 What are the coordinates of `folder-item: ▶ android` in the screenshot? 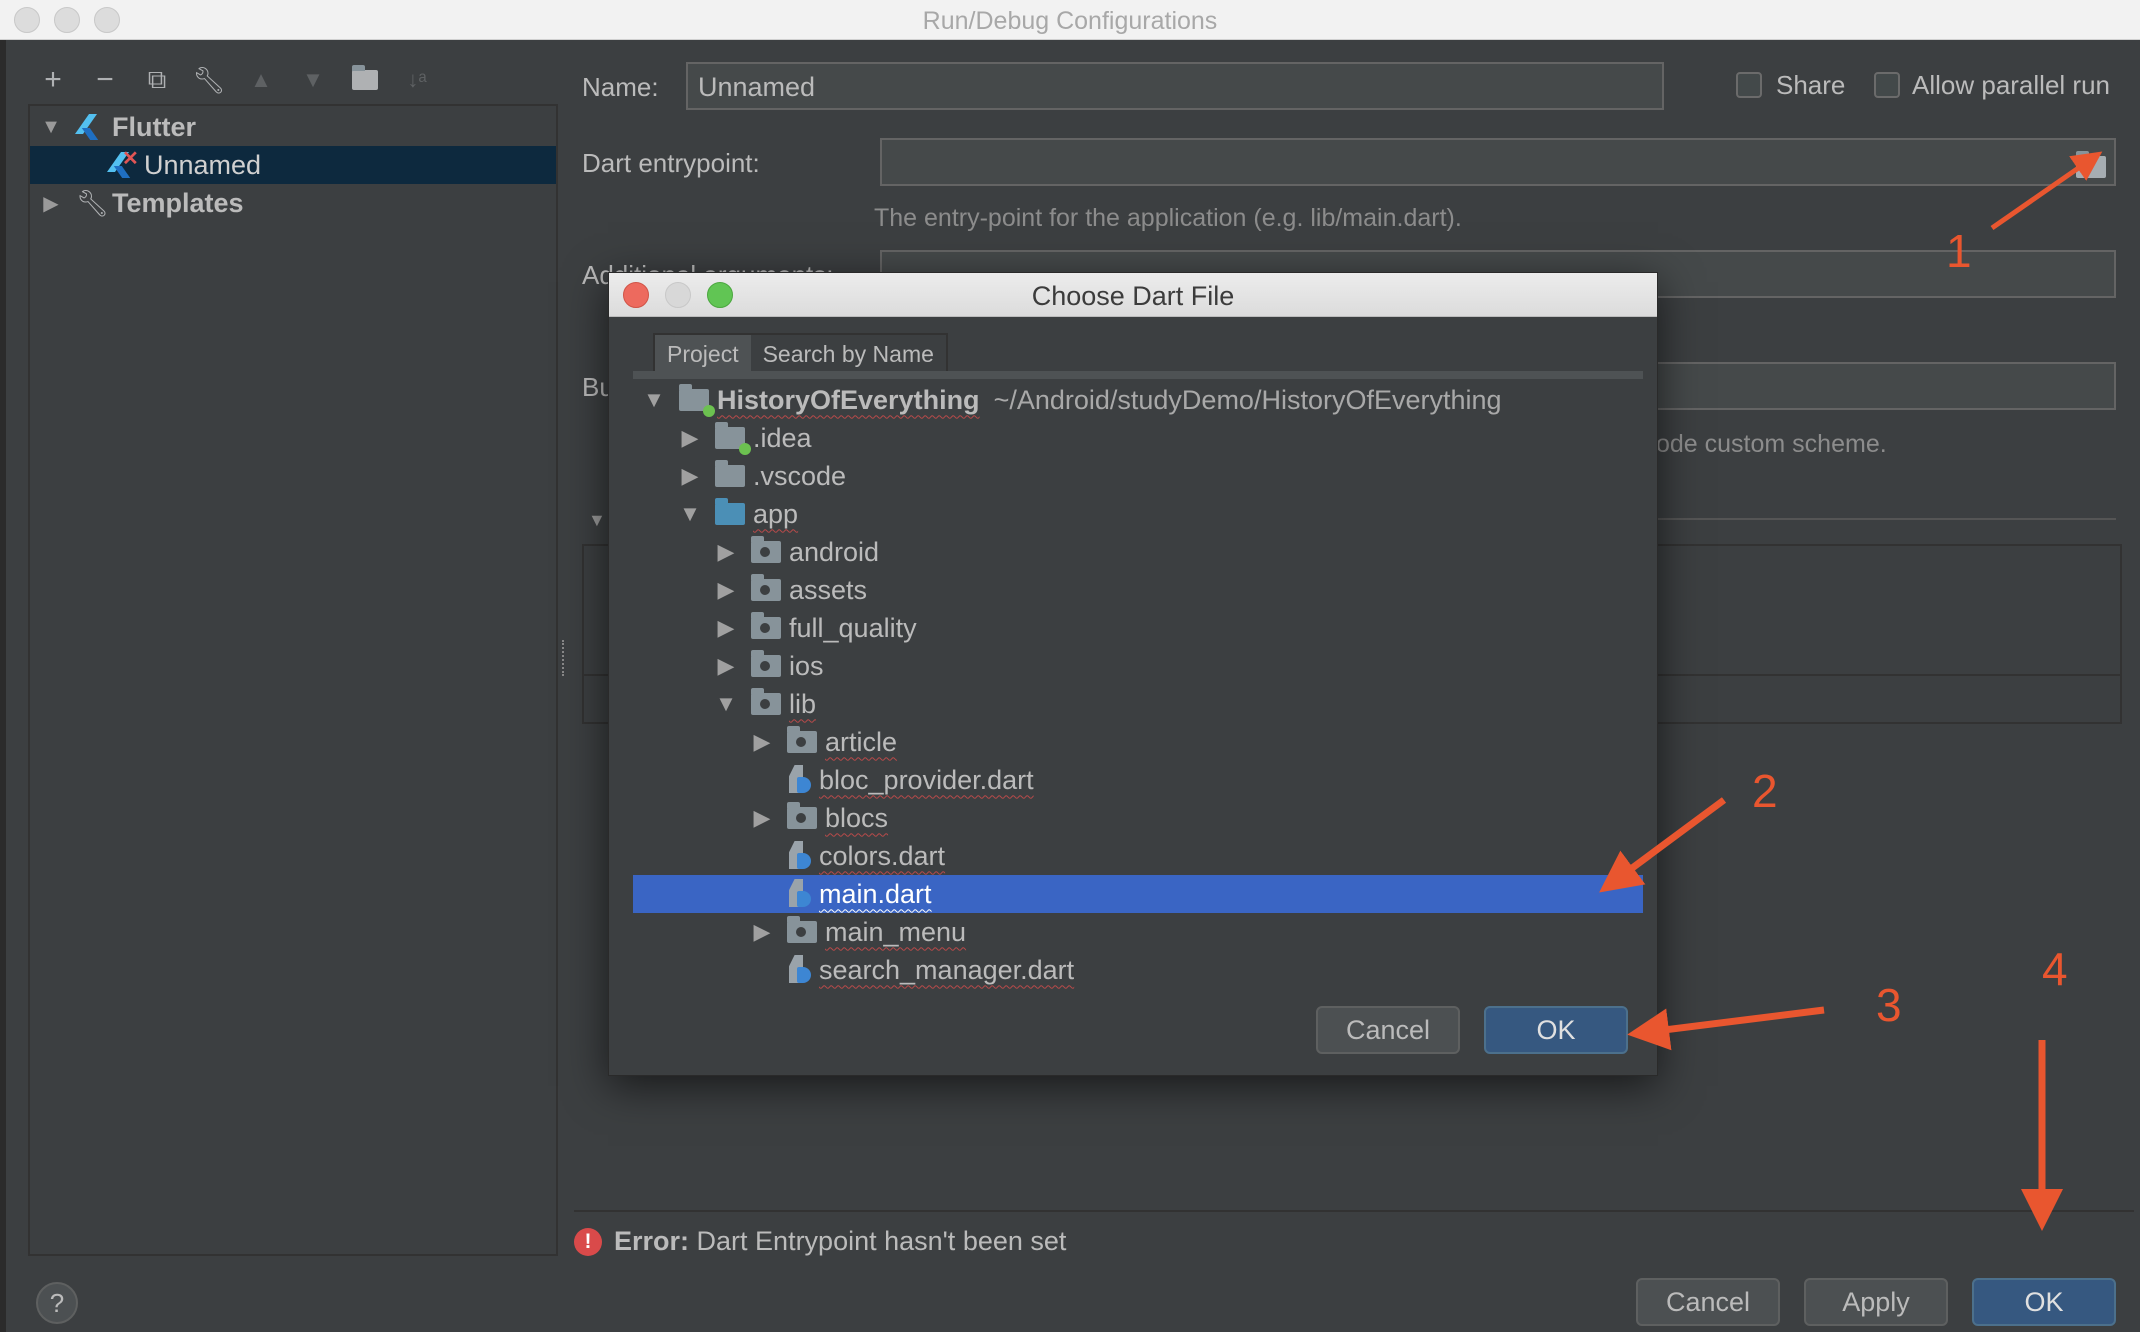 It's located at (1138, 552).